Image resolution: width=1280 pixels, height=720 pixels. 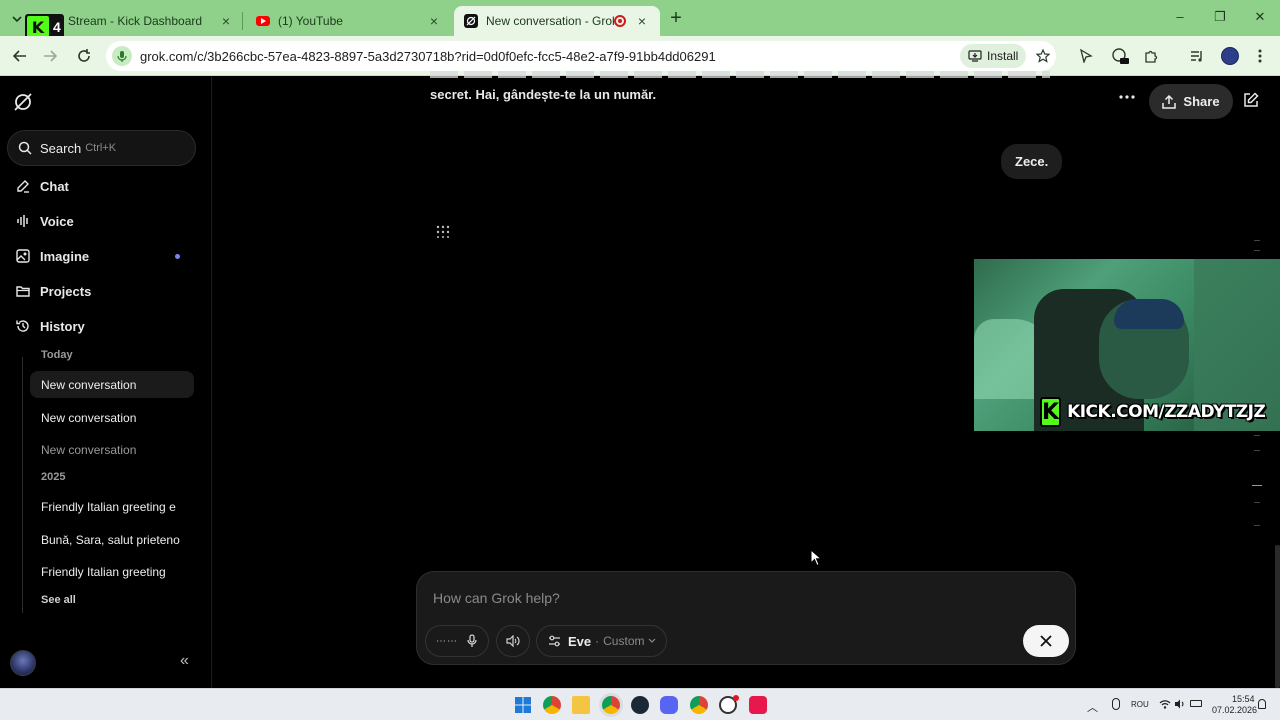 What do you see at coordinates (1086, 56) in the screenshot?
I see `extension-send-button` at bounding box center [1086, 56].